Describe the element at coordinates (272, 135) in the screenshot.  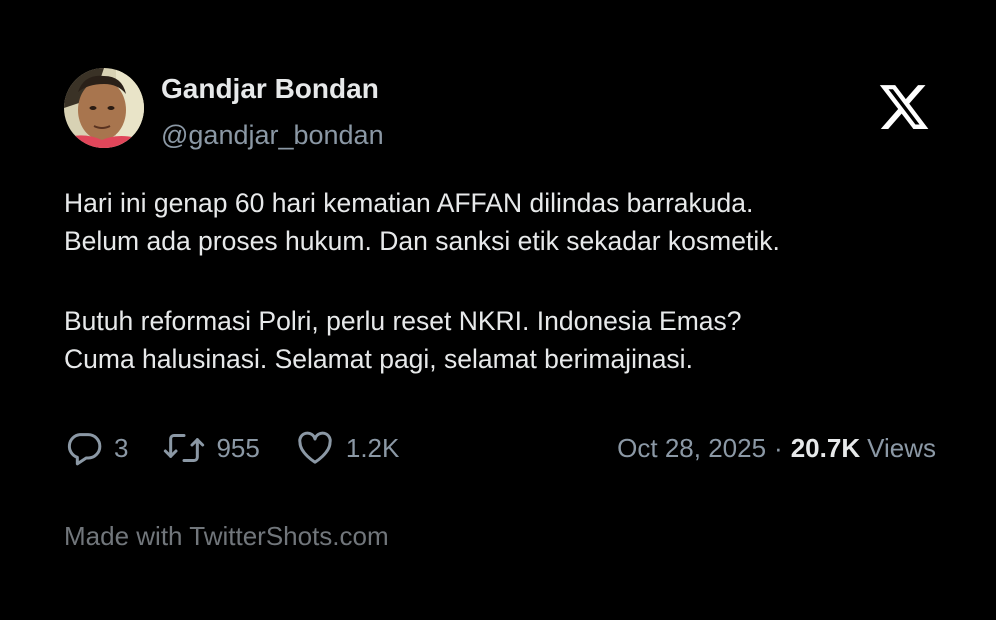
I see `author-handle: @gandjar_bondan` at that location.